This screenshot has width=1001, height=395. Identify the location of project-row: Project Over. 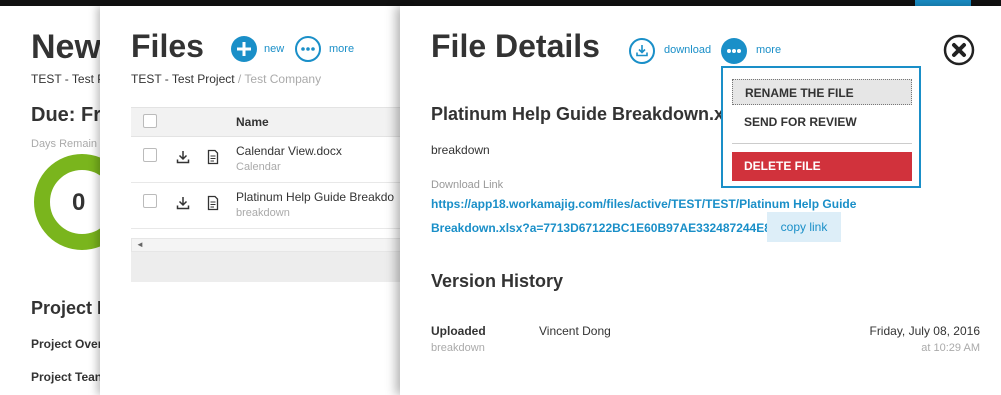
(66, 344).